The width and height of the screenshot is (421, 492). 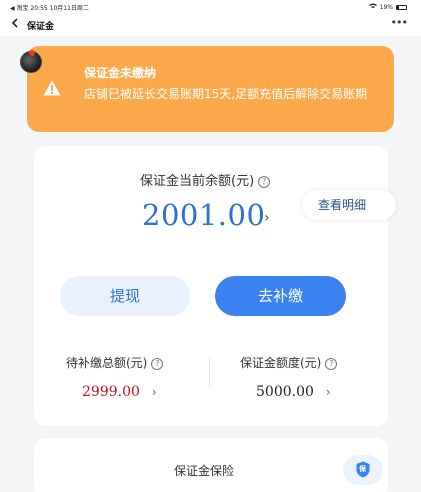 I want to click on topup-button: 去补缴, so click(x=280, y=296).